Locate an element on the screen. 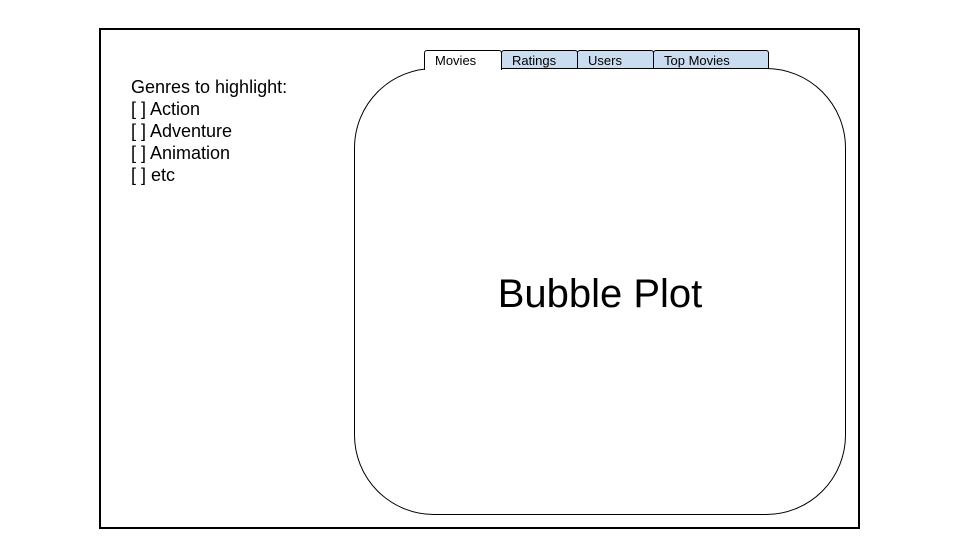 Image resolution: width=960 pixels, height=540 pixels. tab-movies: Movies is located at coordinates (463, 60).